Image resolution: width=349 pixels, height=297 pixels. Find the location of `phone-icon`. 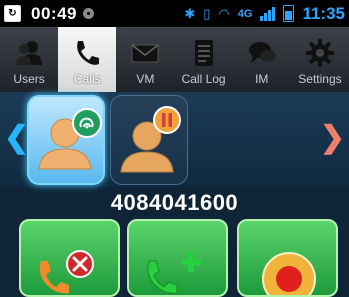

phone-icon is located at coordinates (87, 53).